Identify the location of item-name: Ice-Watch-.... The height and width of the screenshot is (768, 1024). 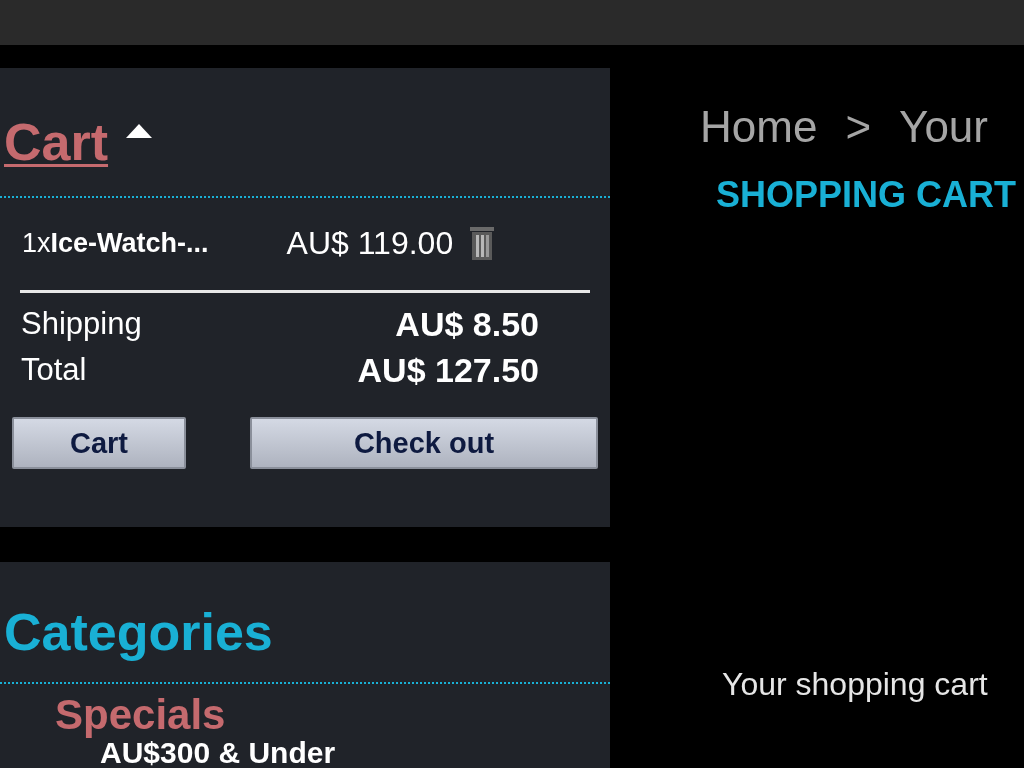
(168, 243).